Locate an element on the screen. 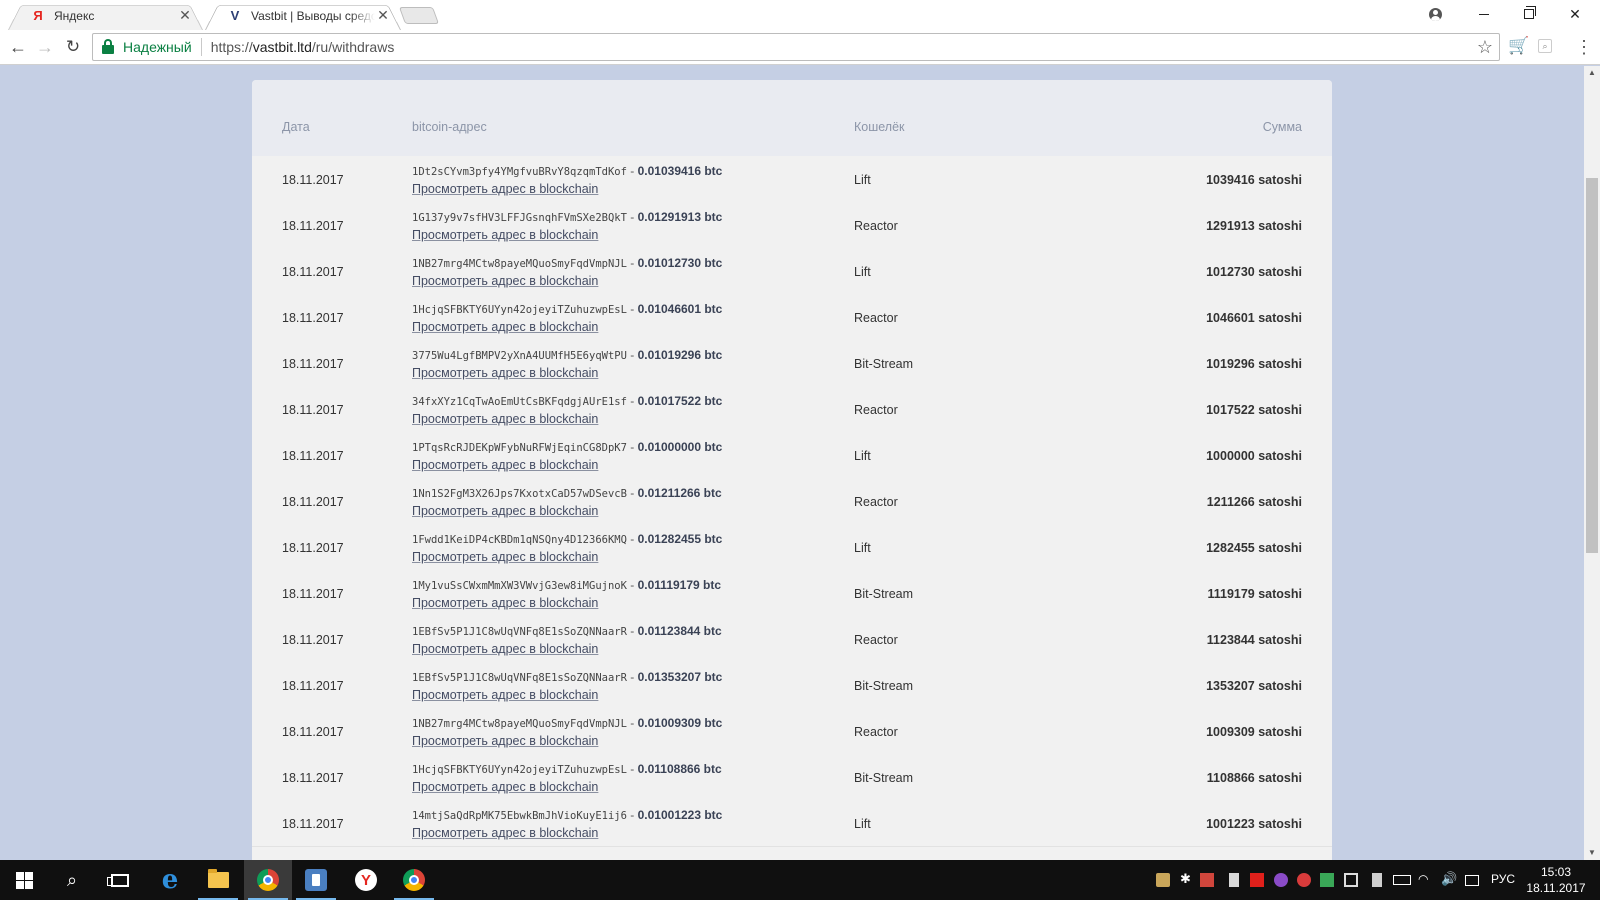 The width and height of the screenshot is (1600, 900). btc-amount: 0.01009309 btc is located at coordinates (680, 723).